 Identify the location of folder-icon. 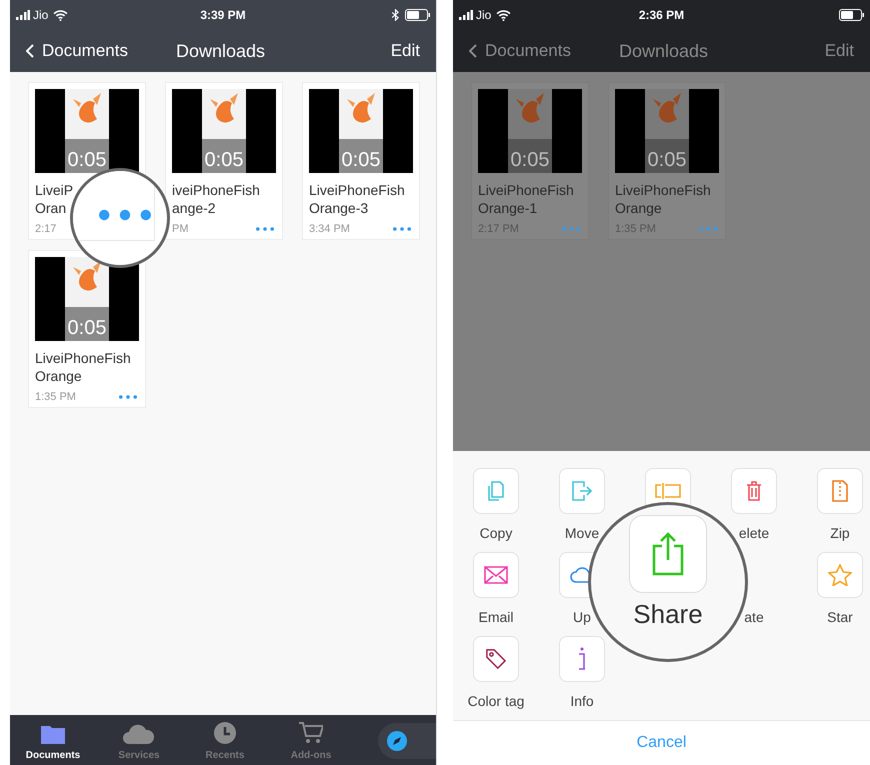
(53, 734).